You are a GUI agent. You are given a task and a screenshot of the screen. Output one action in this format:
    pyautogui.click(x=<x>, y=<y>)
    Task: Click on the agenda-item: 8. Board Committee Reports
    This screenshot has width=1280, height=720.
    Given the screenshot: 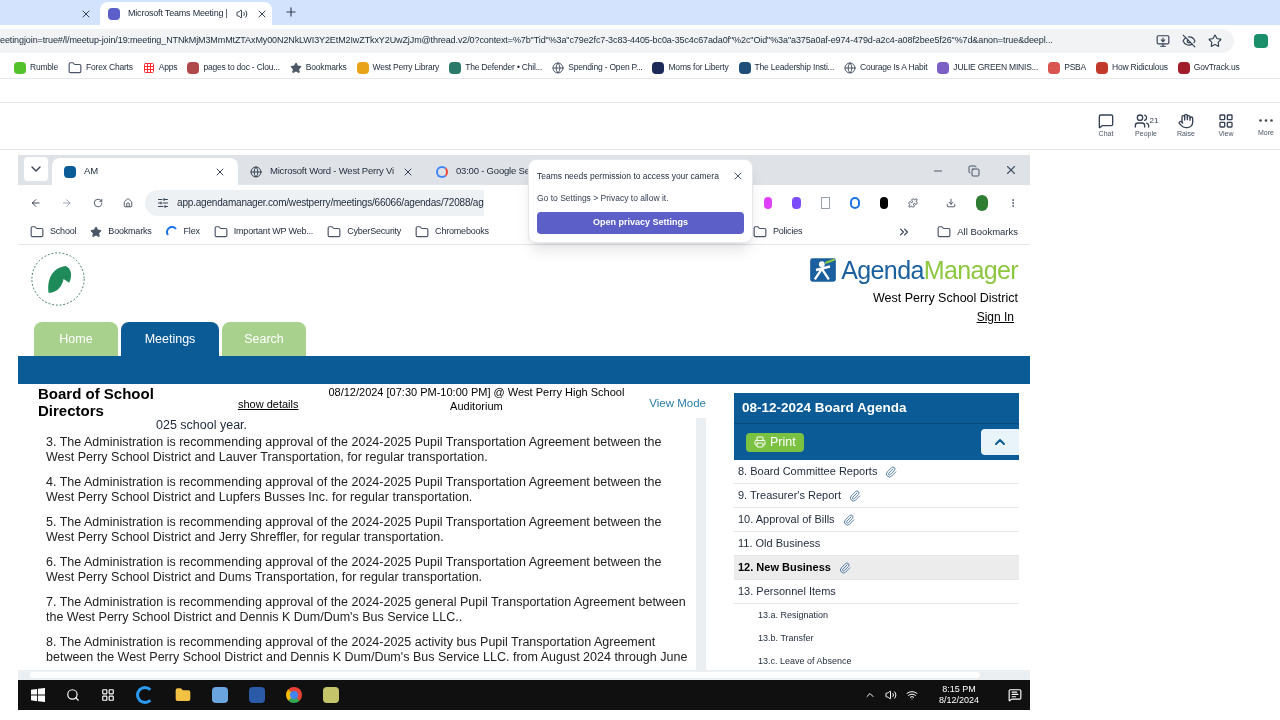 What is the action you would take?
    pyautogui.click(x=876, y=472)
    